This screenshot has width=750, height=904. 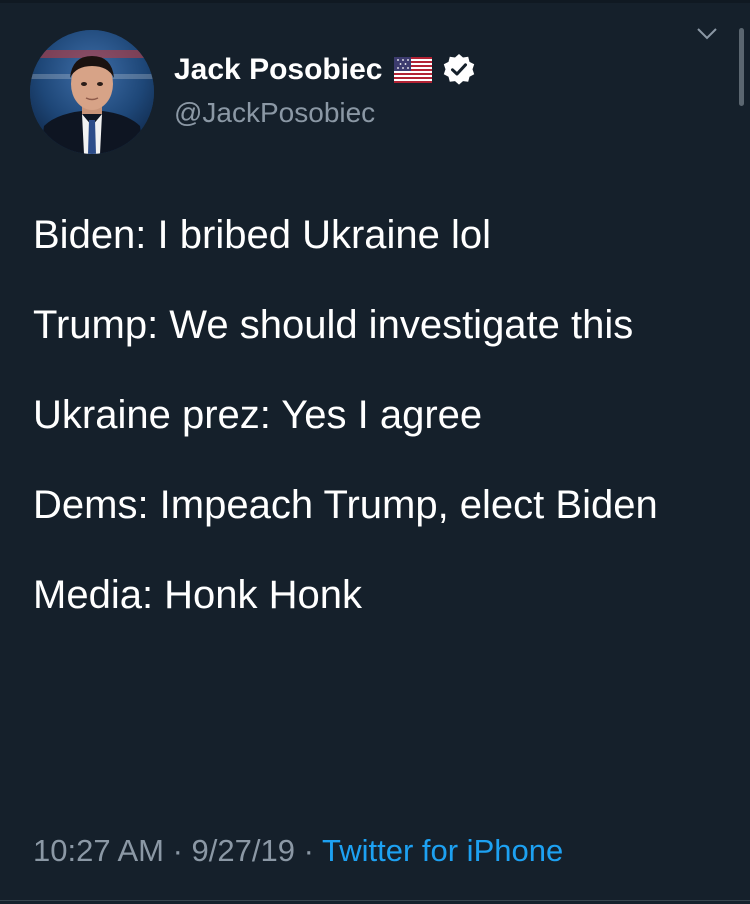 I want to click on author-name-row: Jack Posobiec, so click(x=325, y=70).